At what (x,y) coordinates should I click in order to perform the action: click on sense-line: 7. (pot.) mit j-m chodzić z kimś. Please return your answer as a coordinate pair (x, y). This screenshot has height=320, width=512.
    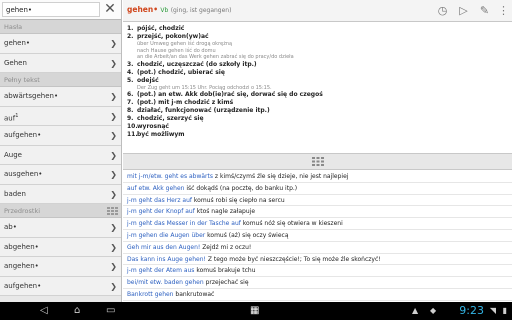
    Looking at the image, I should click on (317, 103).